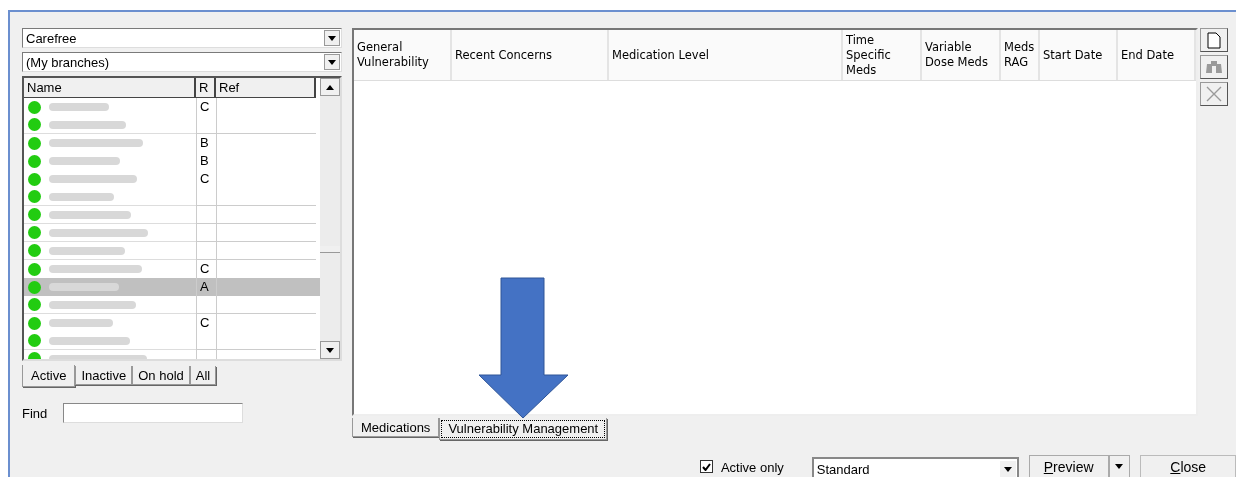 This screenshot has width=1236, height=477. What do you see at coordinates (523, 429) in the screenshot?
I see `view-tab: Vulnerability Management` at bounding box center [523, 429].